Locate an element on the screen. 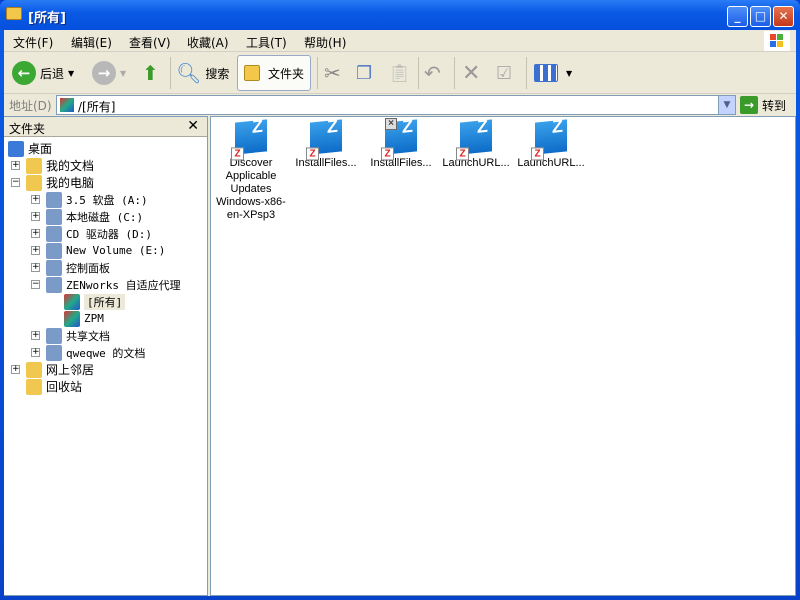 The width and height of the screenshot is (800, 600). folders-label: 文件夹 is located at coordinates (286, 73).